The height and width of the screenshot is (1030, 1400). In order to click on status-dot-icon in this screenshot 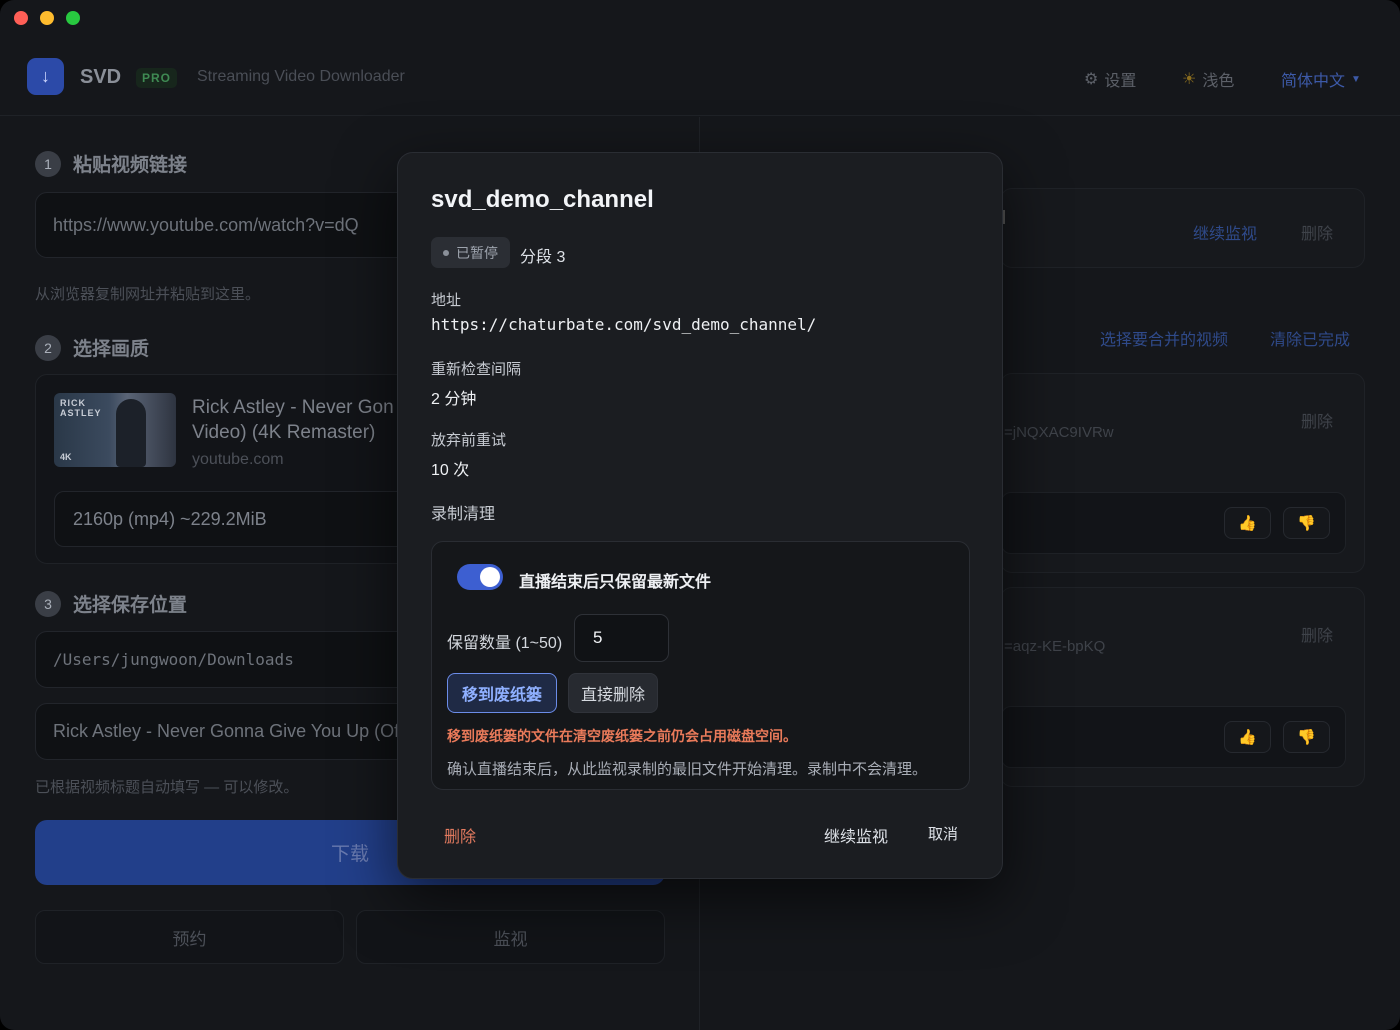, I will do `click(446, 252)`.